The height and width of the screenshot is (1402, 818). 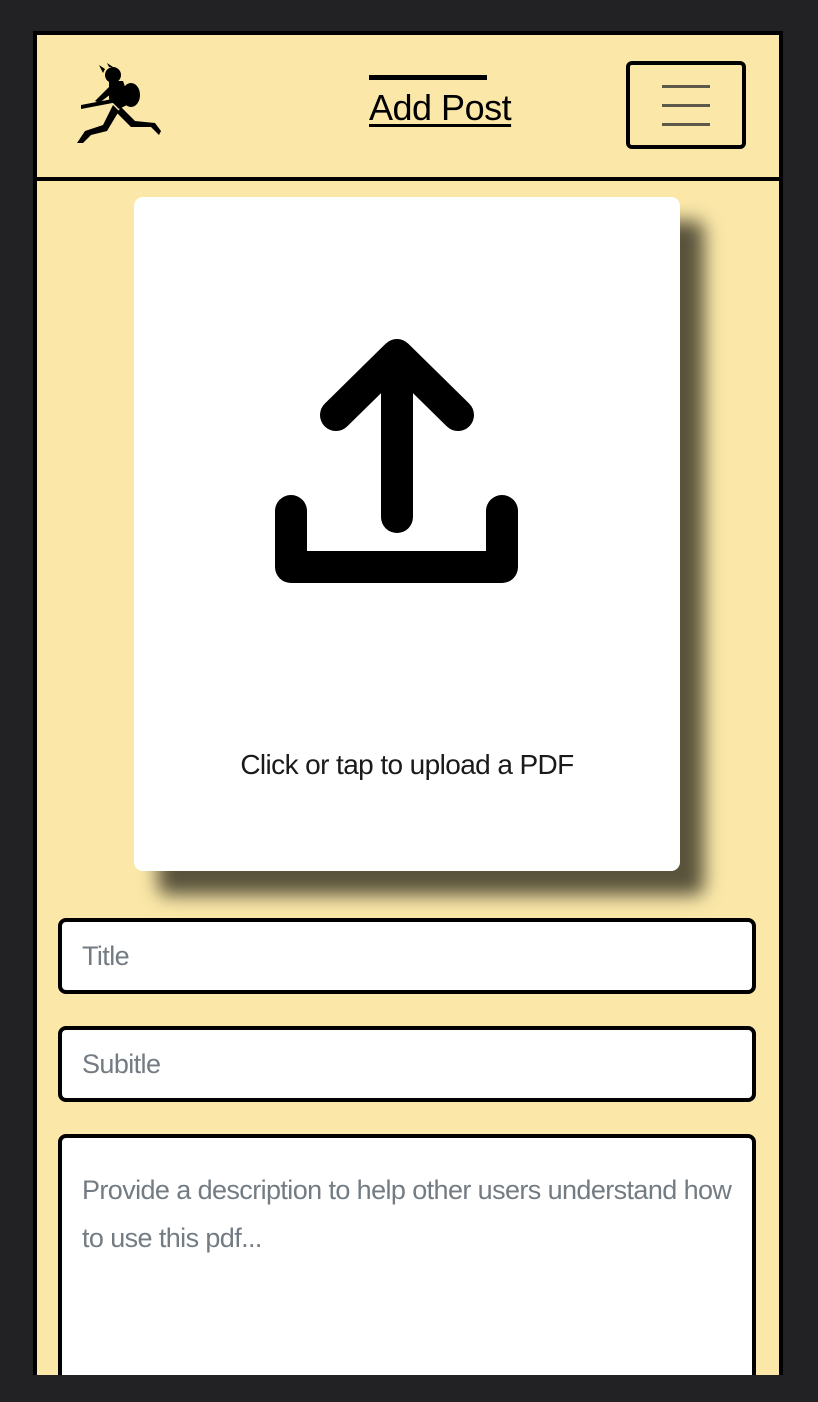 I want to click on upload-label: Click or tap to upload a PDF, so click(x=407, y=764).